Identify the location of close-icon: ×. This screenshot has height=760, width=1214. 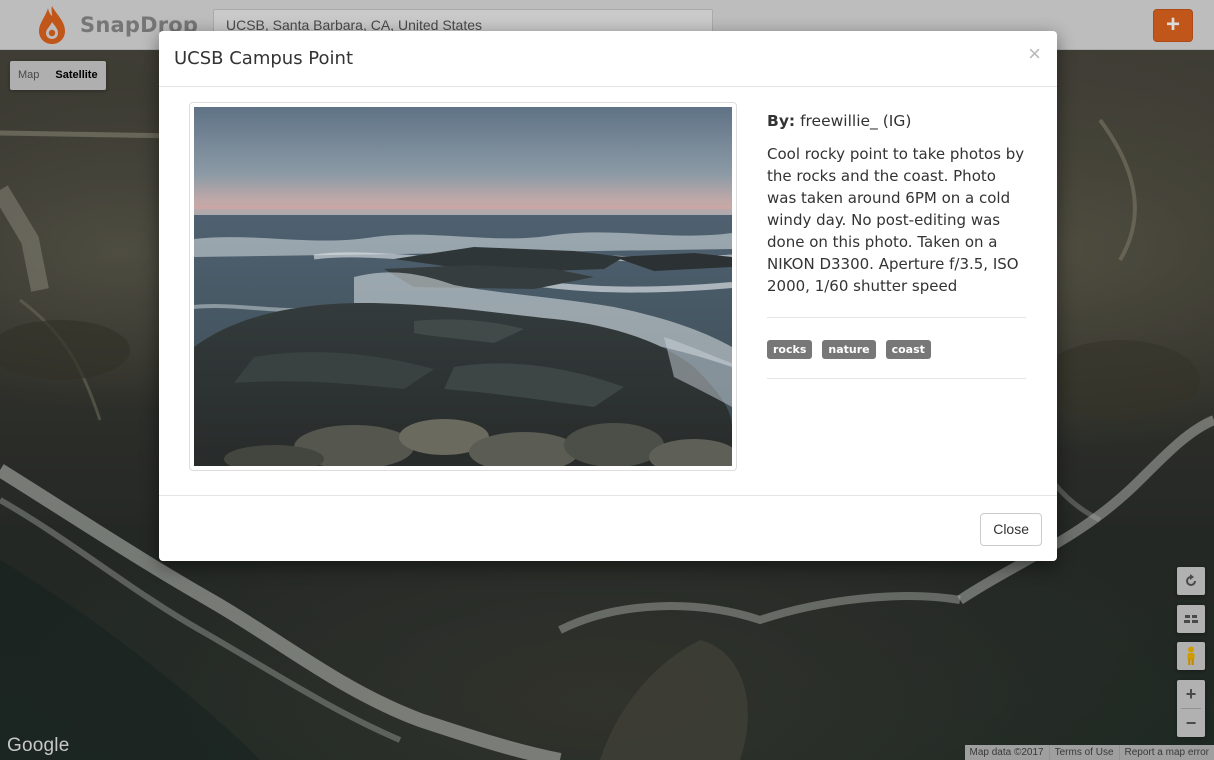
(1034, 54).